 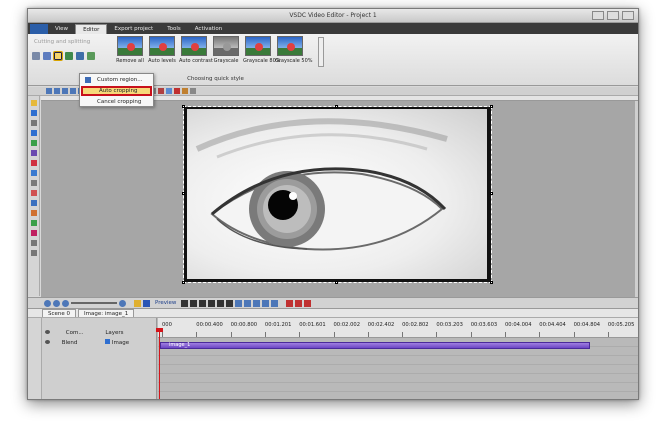 I want to click on minimize-button, so click(x=598, y=15).